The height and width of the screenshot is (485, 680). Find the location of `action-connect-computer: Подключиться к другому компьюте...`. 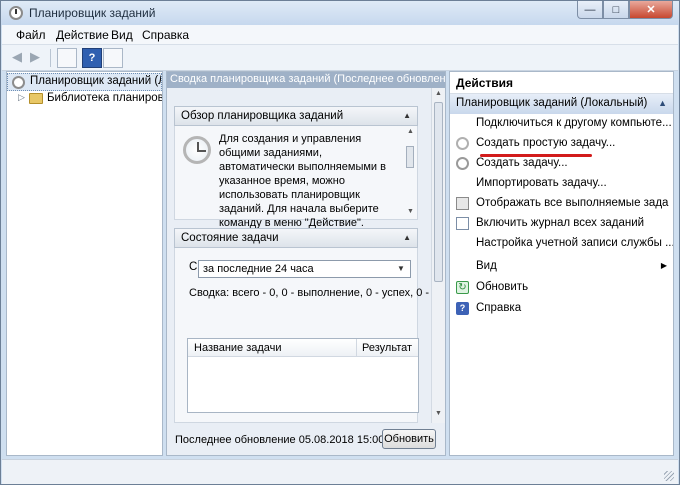

action-connect-computer: Подключиться к другому компьюте... is located at coordinates (561, 124).